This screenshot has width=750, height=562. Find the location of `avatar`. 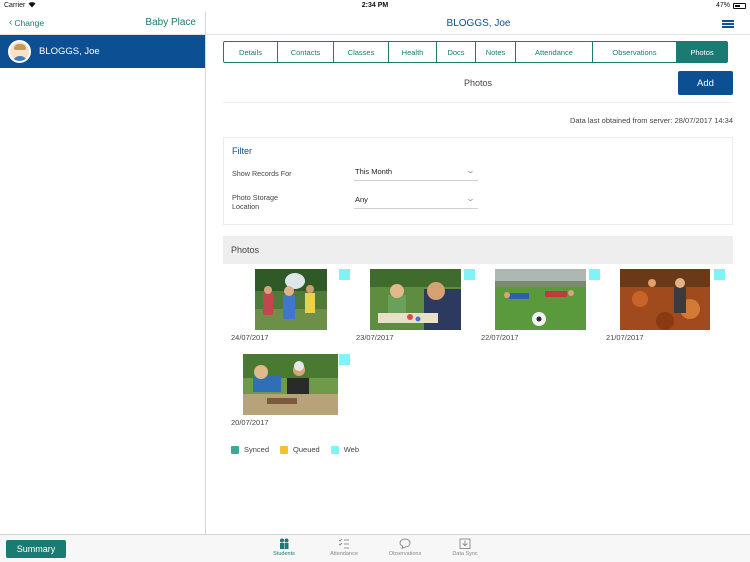

avatar is located at coordinates (19, 51).